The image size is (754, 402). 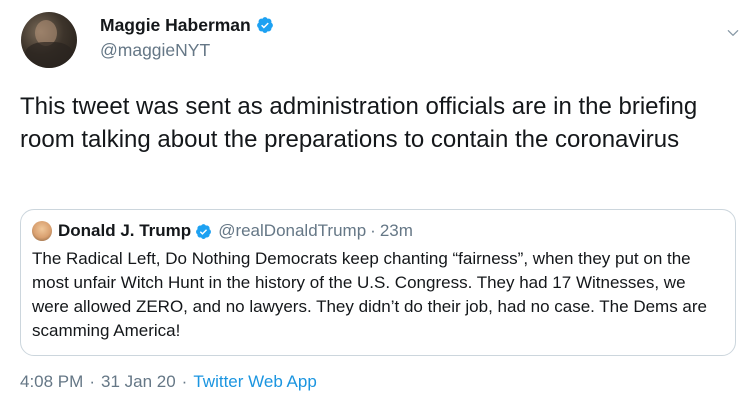 I want to click on chevron-down-icon, so click(x=733, y=33).